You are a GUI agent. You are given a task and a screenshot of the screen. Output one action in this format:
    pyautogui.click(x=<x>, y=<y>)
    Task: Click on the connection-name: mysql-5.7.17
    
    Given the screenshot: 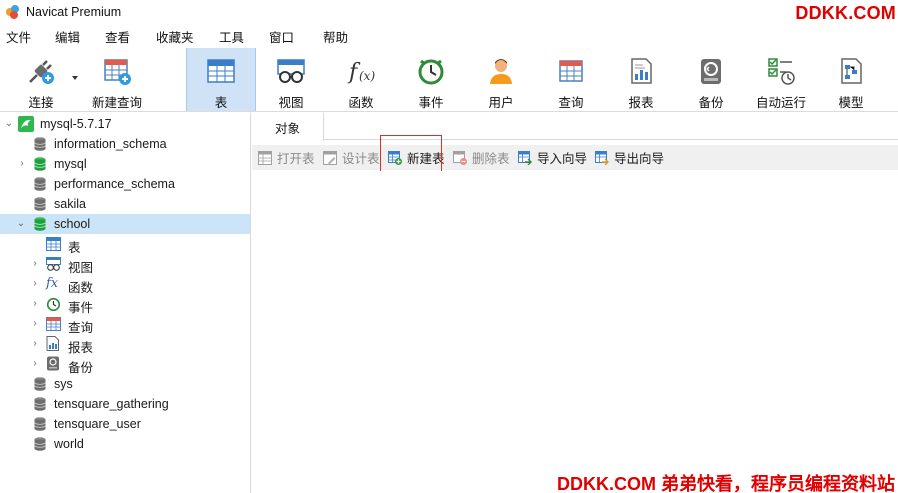 What is the action you would take?
    pyautogui.click(x=76, y=124)
    